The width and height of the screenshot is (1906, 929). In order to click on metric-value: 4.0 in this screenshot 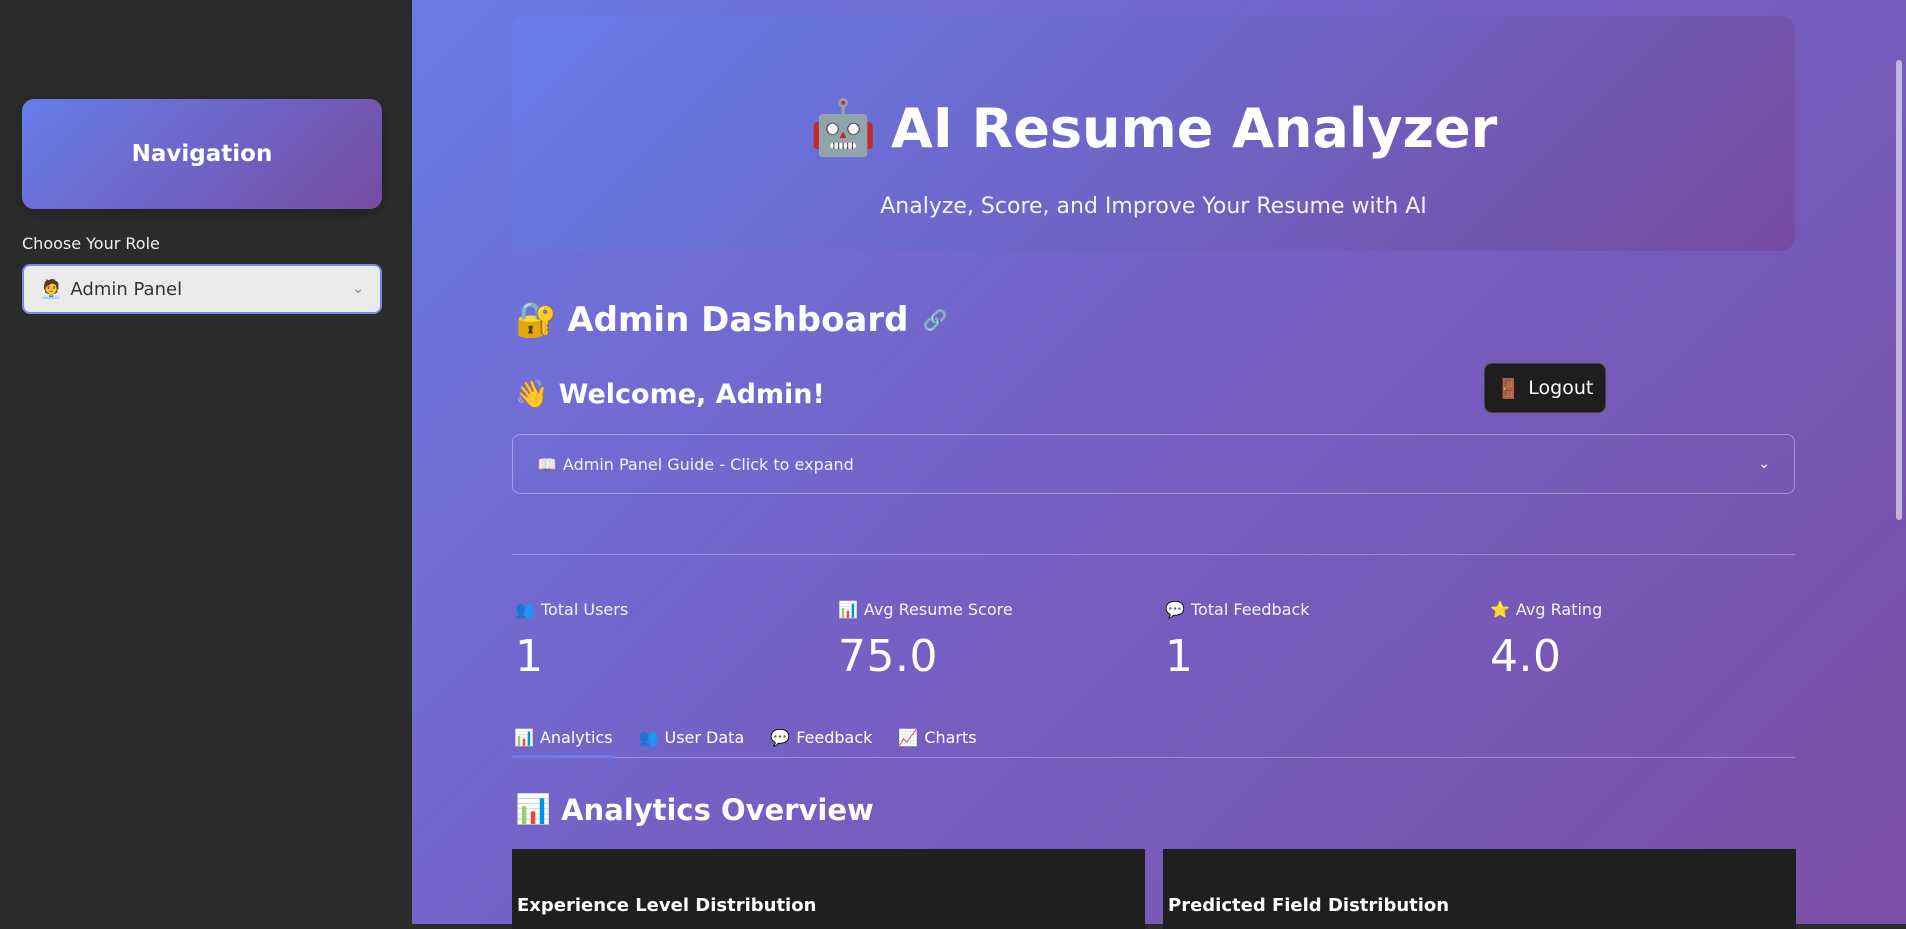, I will do `click(1526, 656)`.